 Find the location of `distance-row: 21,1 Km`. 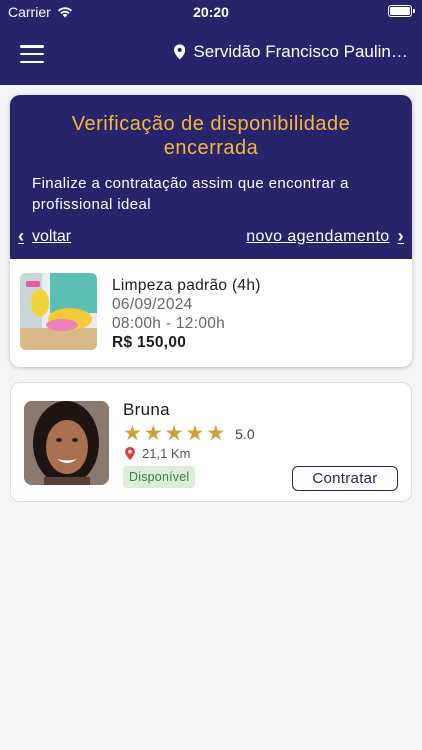

distance-row: 21,1 Km is located at coordinates (157, 453).